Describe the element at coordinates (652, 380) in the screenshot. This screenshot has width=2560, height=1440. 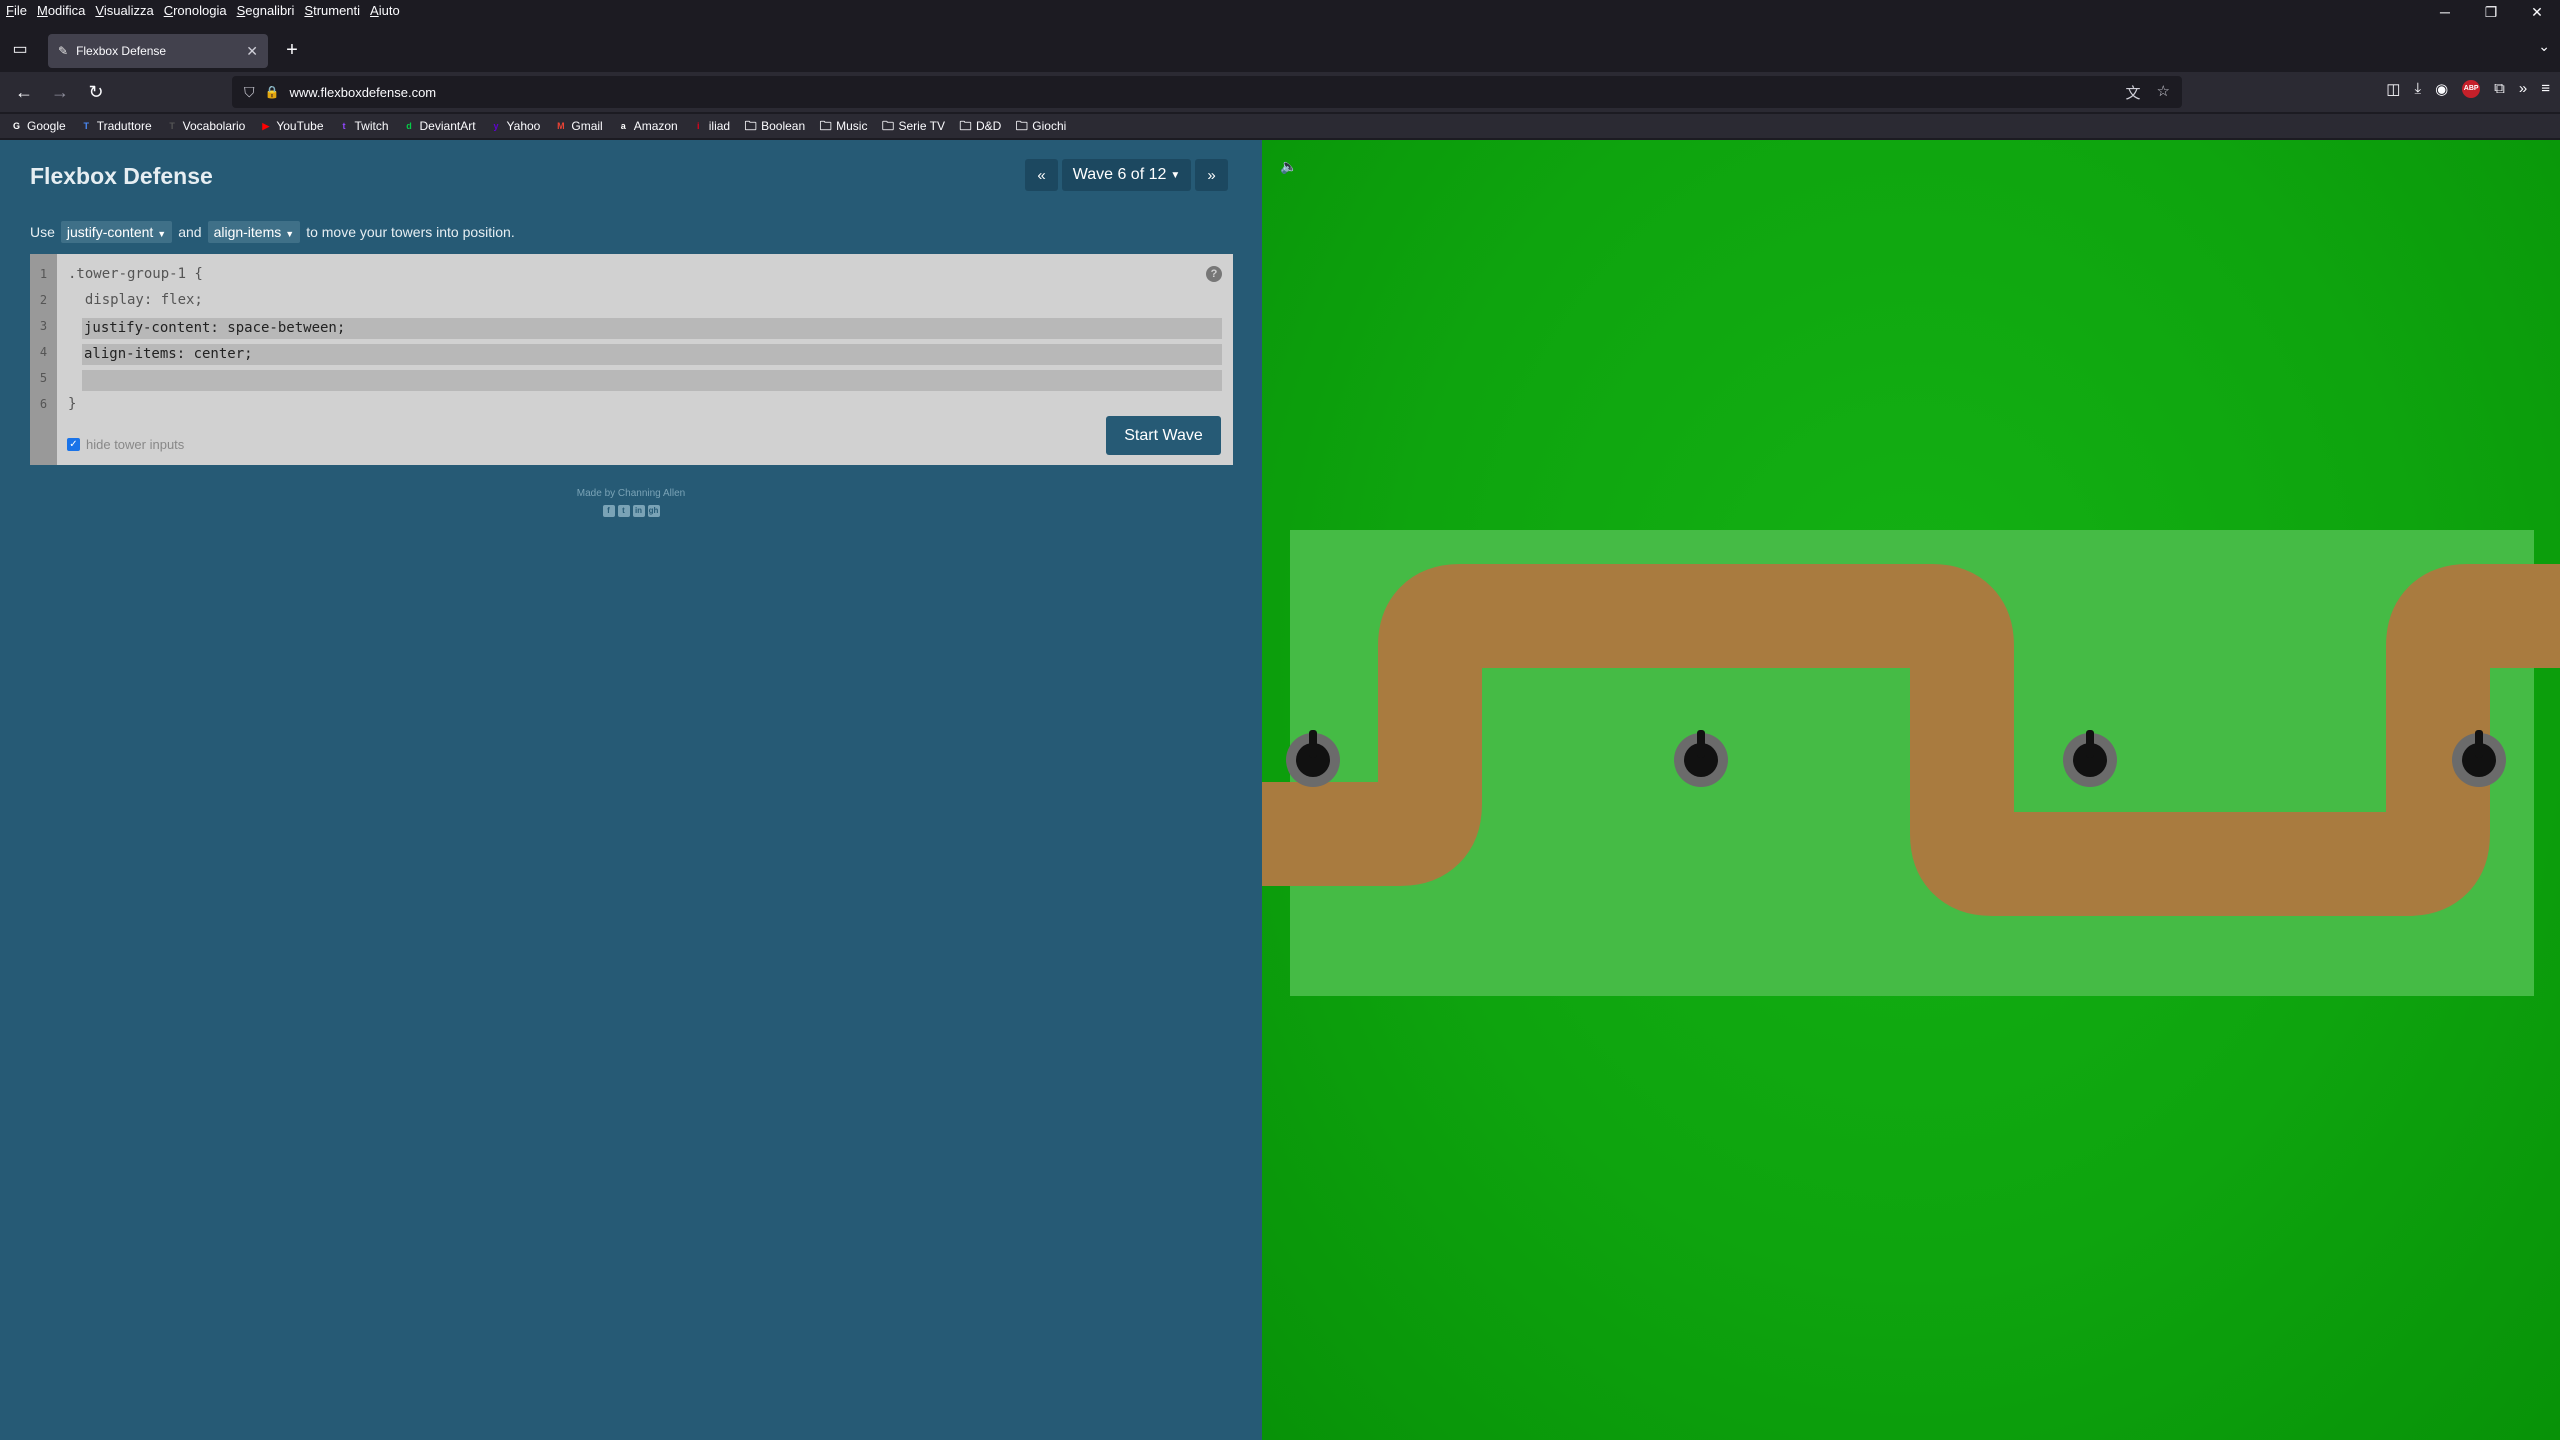
I see `code-input-empty` at that location.